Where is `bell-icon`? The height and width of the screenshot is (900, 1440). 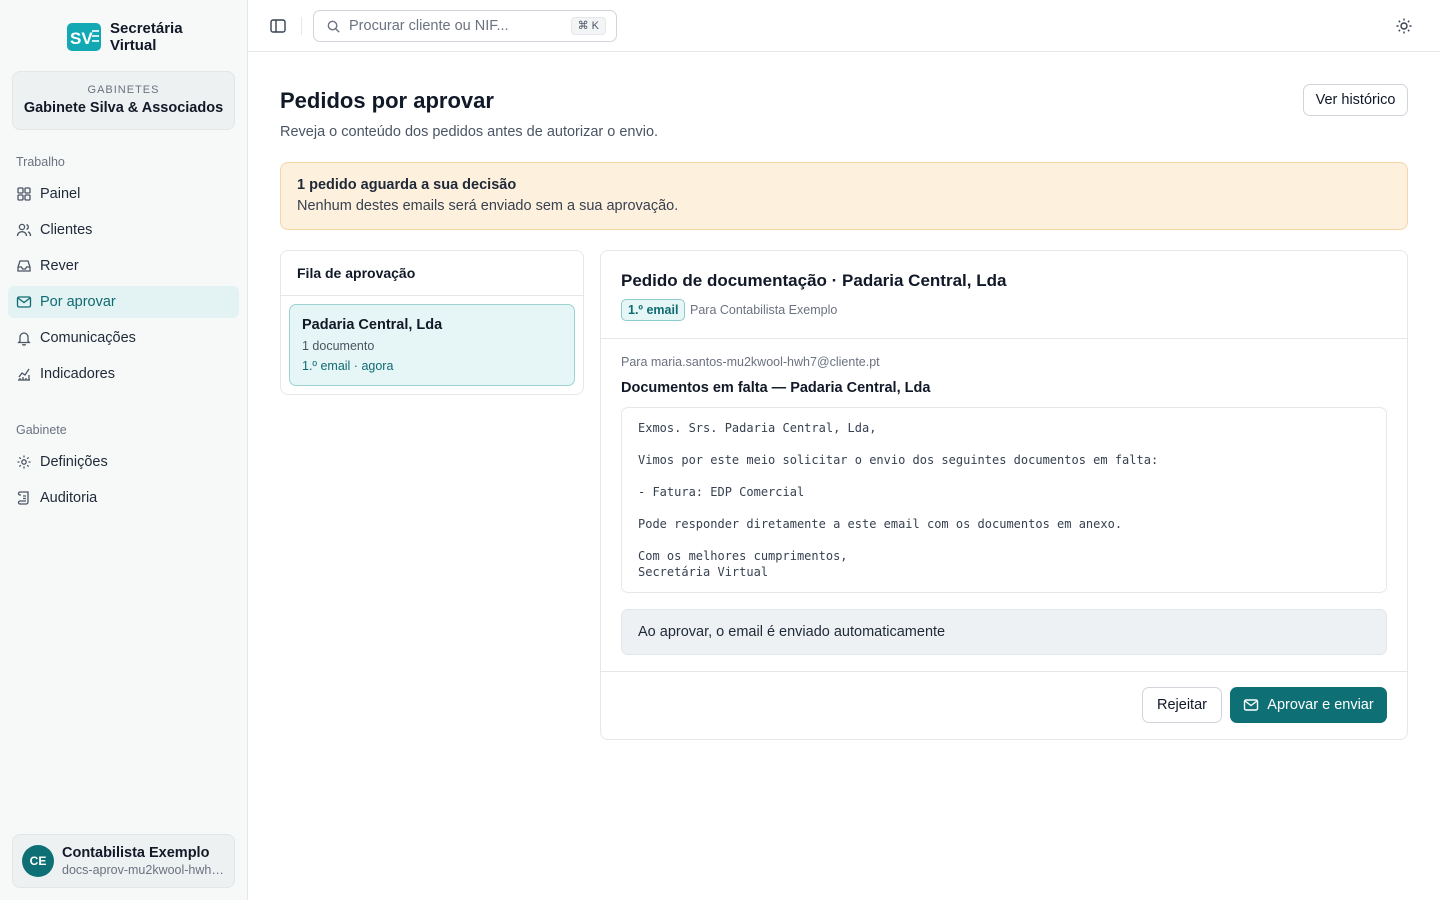
bell-icon is located at coordinates (24, 338).